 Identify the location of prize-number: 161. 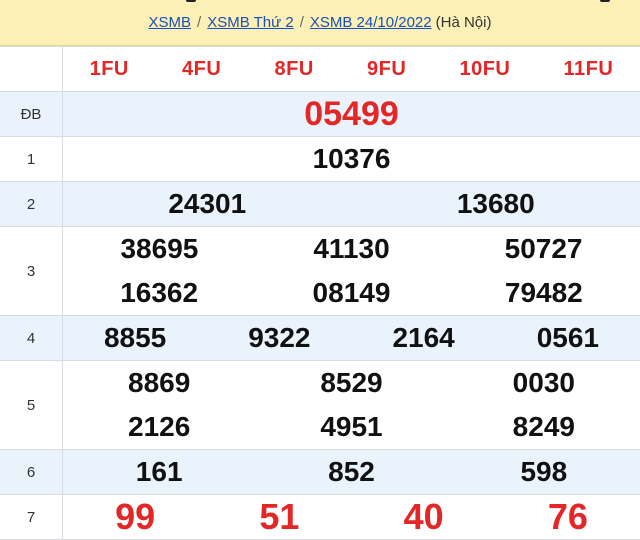
(159, 472).